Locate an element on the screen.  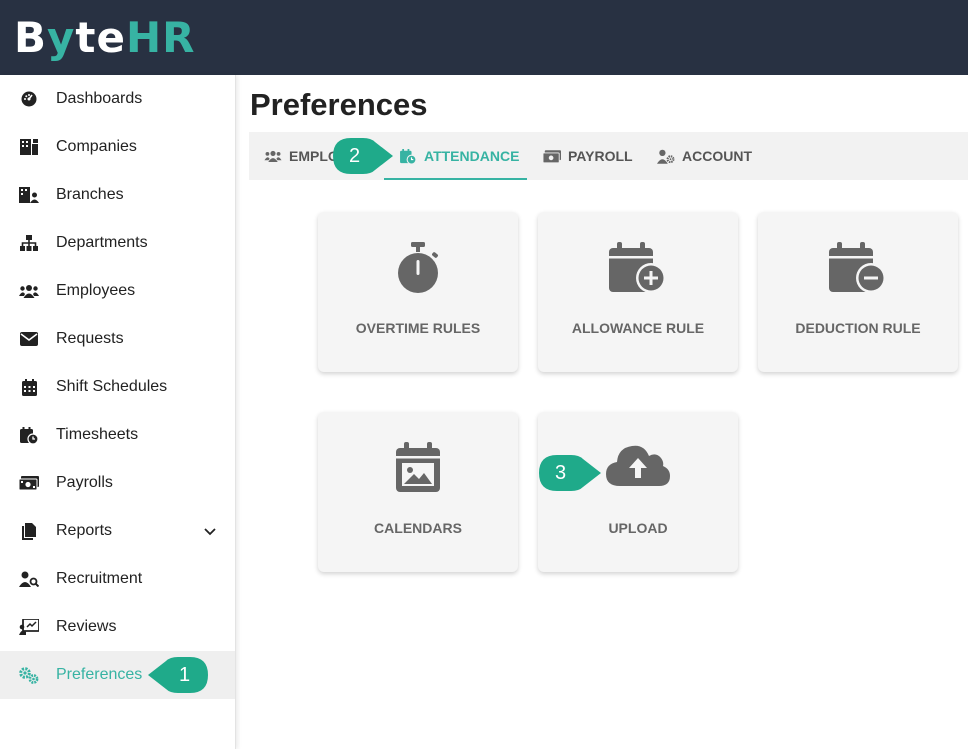
allowance-rule-card: ALLOWANCE RULE is located at coordinates (638, 292).